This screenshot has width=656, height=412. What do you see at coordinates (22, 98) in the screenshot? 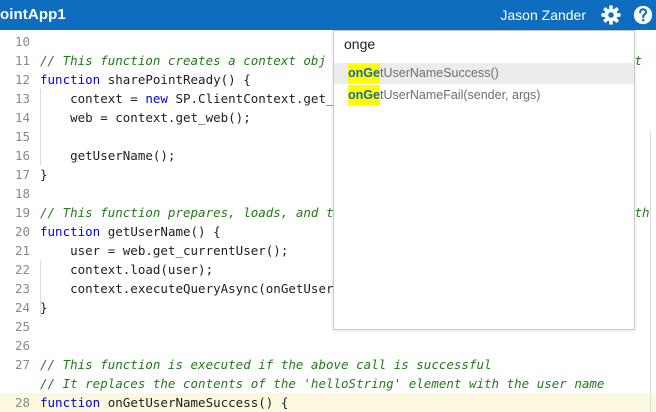
I see `line-number: 13` at bounding box center [22, 98].